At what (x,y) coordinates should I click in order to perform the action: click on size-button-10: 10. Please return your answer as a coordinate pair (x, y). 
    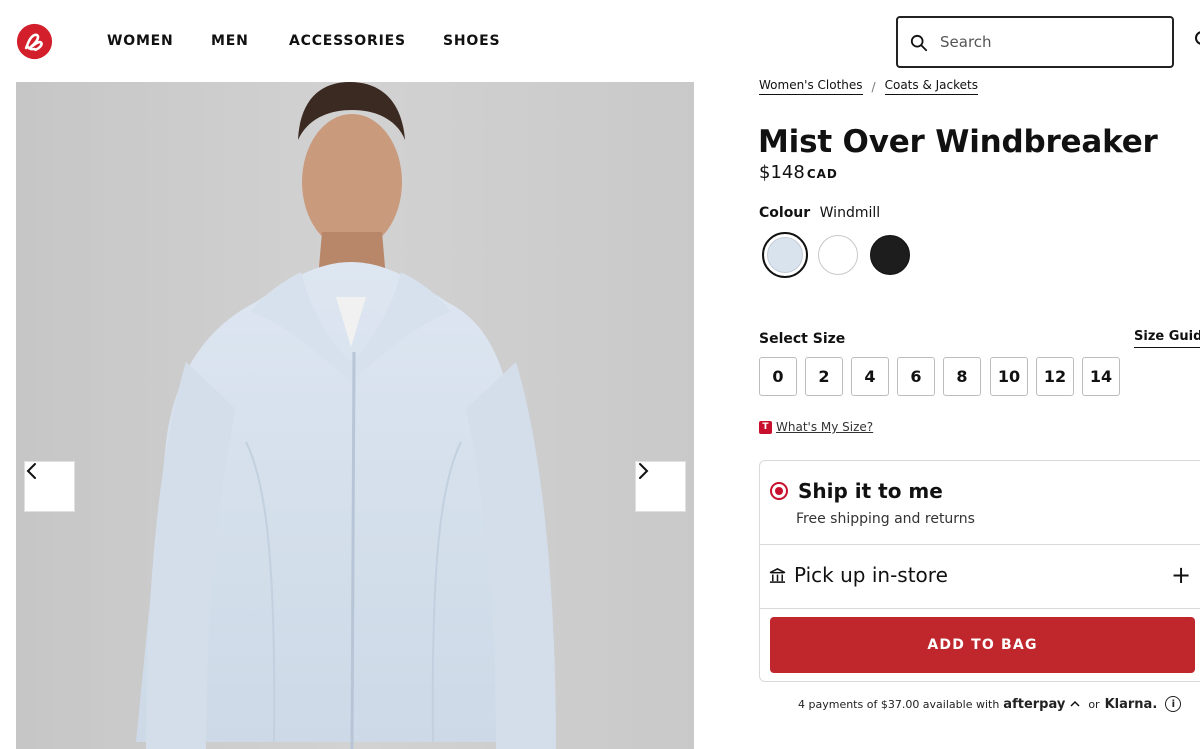
    Looking at the image, I should click on (1009, 376).